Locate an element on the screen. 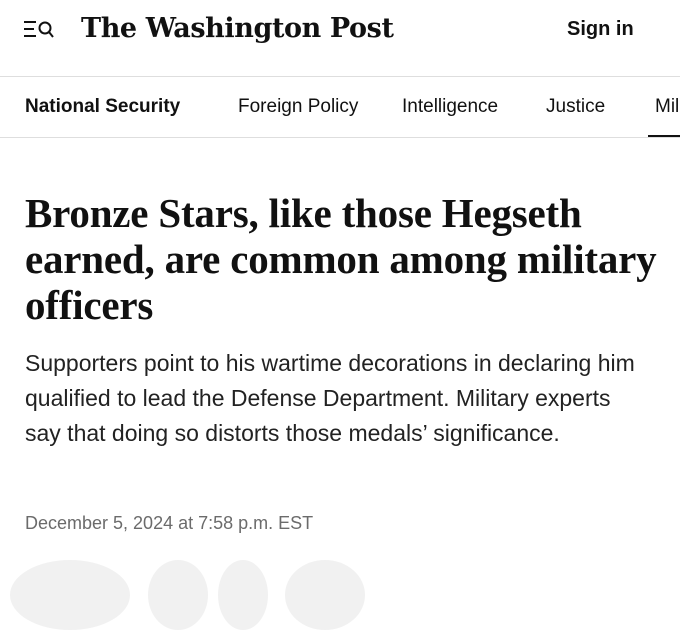 This screenshot has width=680, height=630. article-dateline: December 5, 2024 at 7:58 p.m. EST is located at coordinates (169, 523).